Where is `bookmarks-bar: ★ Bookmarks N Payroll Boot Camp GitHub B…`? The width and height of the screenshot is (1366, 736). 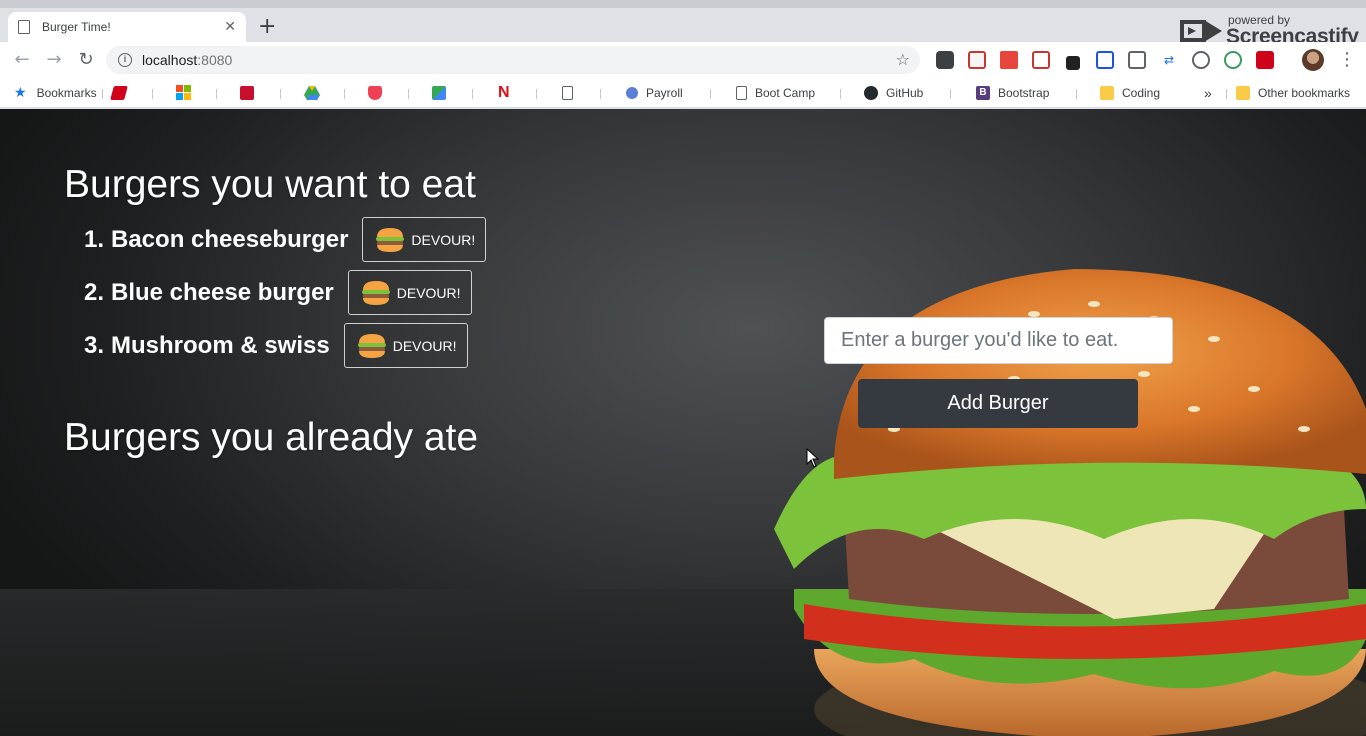
bookmarks-bar: ★ Bookmarks N Payroll Boot Camp GitHub B… is located at coordinates (683, 93).